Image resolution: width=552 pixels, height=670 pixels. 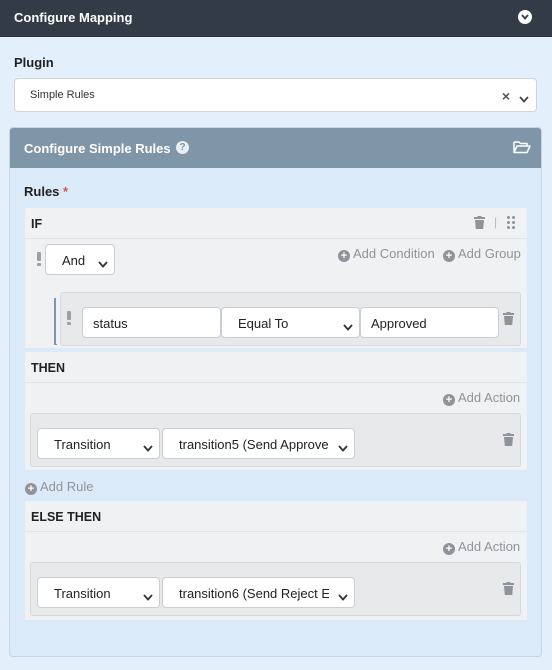 What do you see at coordinates (429, 322) in the screenshot?
I see `condition-value-input: Approved` at bounding box center [429, 322].